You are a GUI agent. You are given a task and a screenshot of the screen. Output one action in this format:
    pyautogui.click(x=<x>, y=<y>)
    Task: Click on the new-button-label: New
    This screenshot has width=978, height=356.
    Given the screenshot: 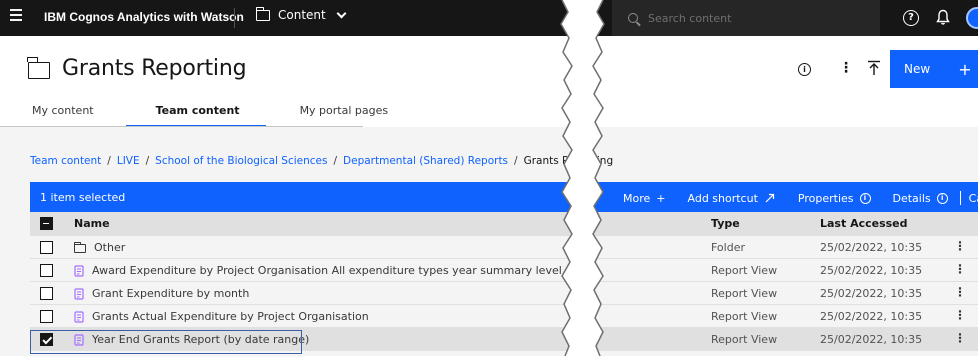 What is the action you would take?
    pyautogui.click(x=917, y=69)
    